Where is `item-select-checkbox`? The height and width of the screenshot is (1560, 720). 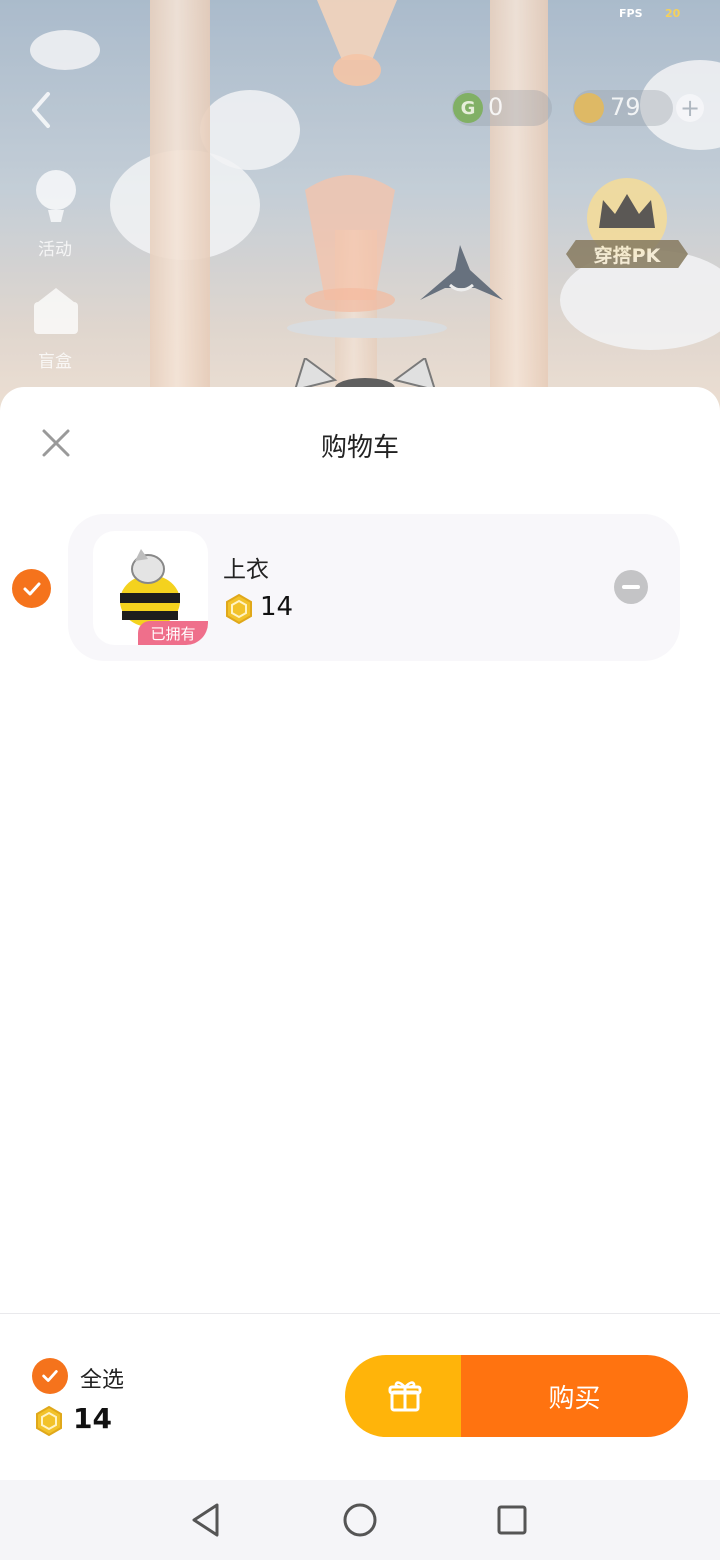
item-select-checkbox is located at coordinates (31, 588).